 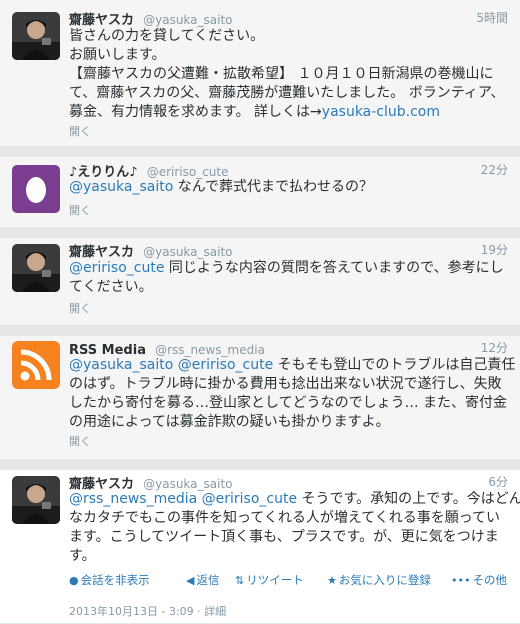 I want to click on timestamp-text: 2013年10月13日 - 3:09 ·, so click(x=135, y=611).